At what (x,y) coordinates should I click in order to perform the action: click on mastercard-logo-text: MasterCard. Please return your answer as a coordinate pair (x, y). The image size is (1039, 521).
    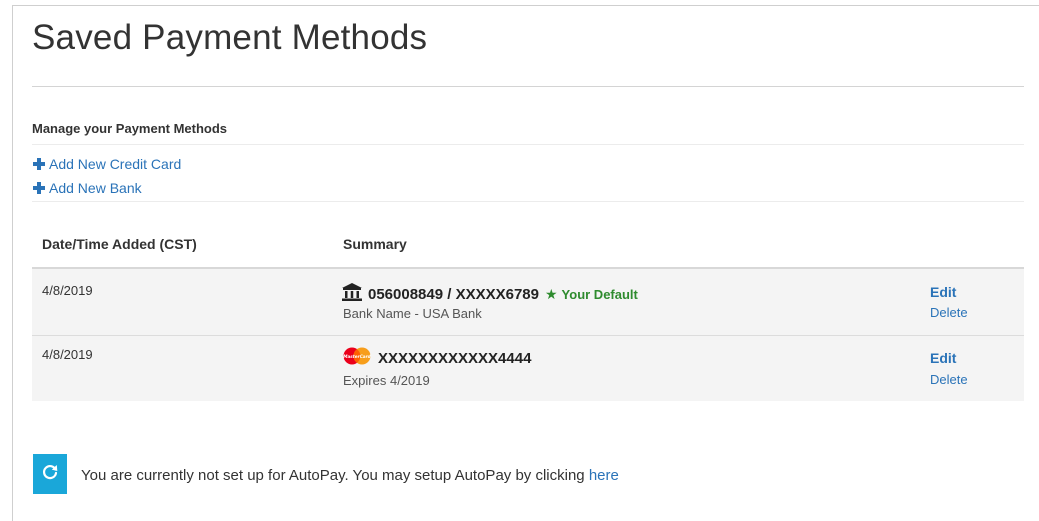
    Looking at the image, I should click on (357, 356).